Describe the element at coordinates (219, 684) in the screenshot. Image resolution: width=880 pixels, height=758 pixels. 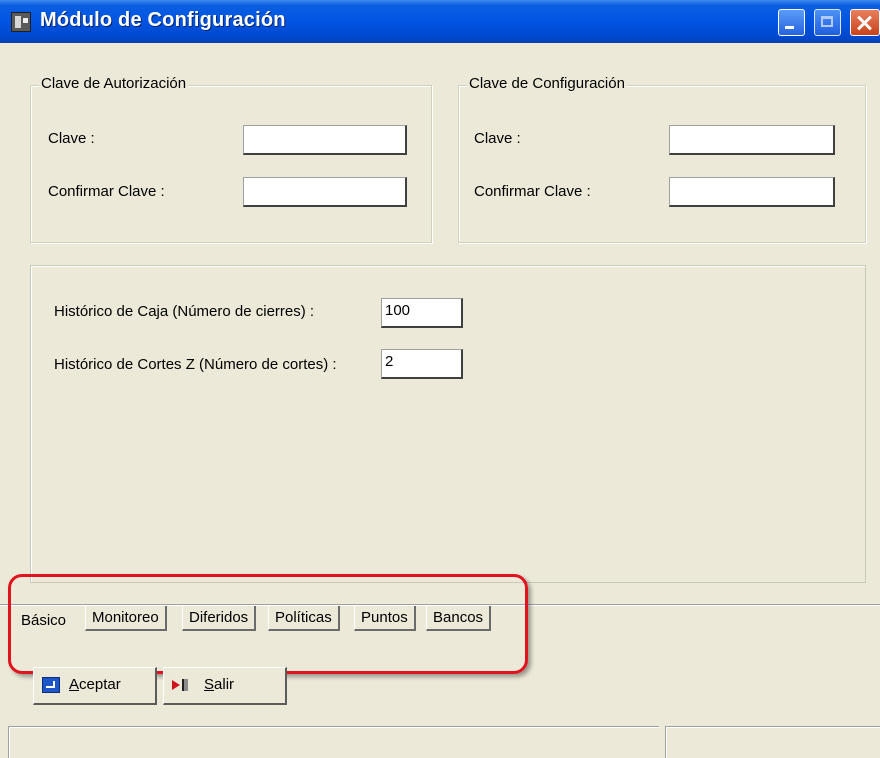
I see `exit-button-label: Salir` at that location.